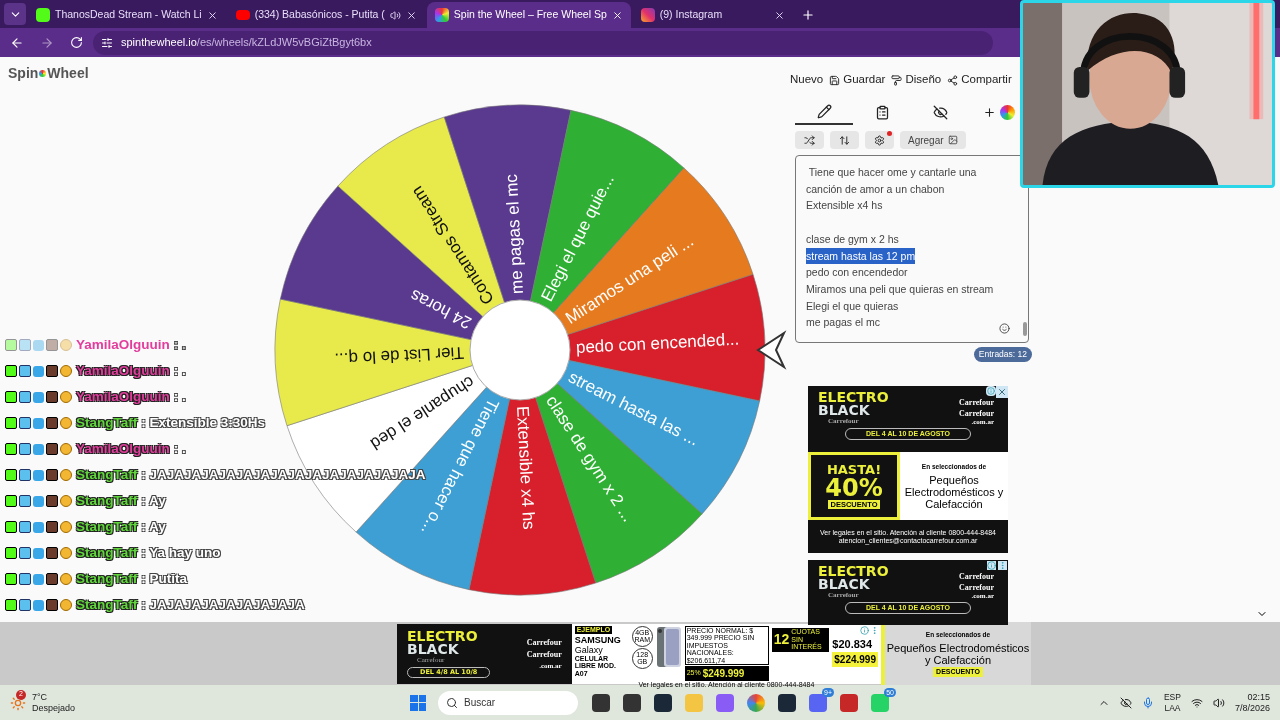 The image size is (1280, 720). Describe the element at coordinates (127, 15) in the screenshot. I see `browser-tab: ThanosDead Stream - Watch Li` at that location.